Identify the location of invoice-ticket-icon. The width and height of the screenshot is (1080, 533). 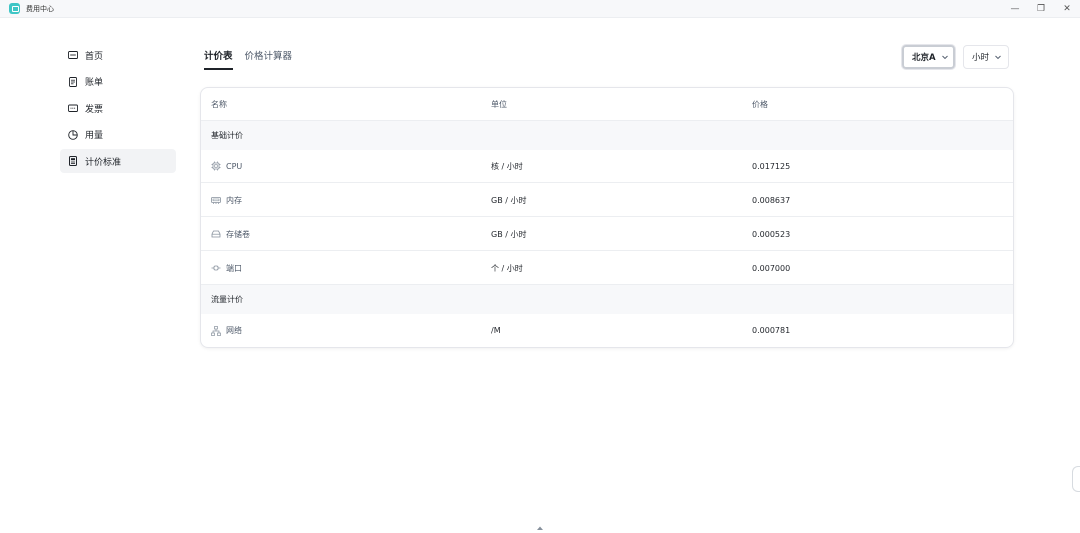
(73, 108).